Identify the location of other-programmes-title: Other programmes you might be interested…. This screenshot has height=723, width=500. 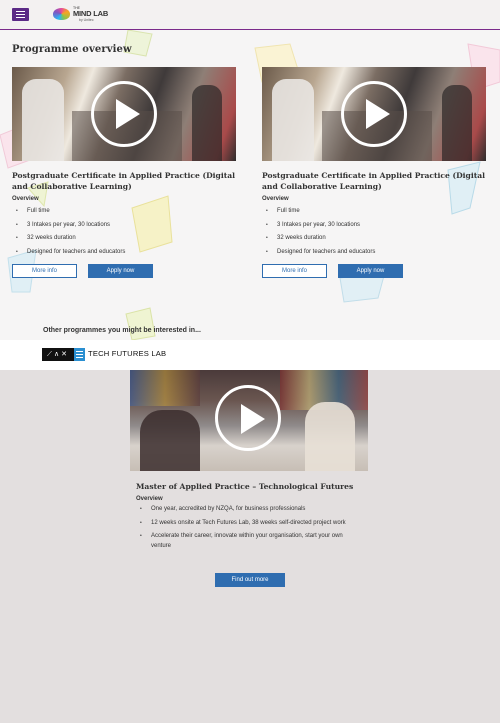
(122, 330).